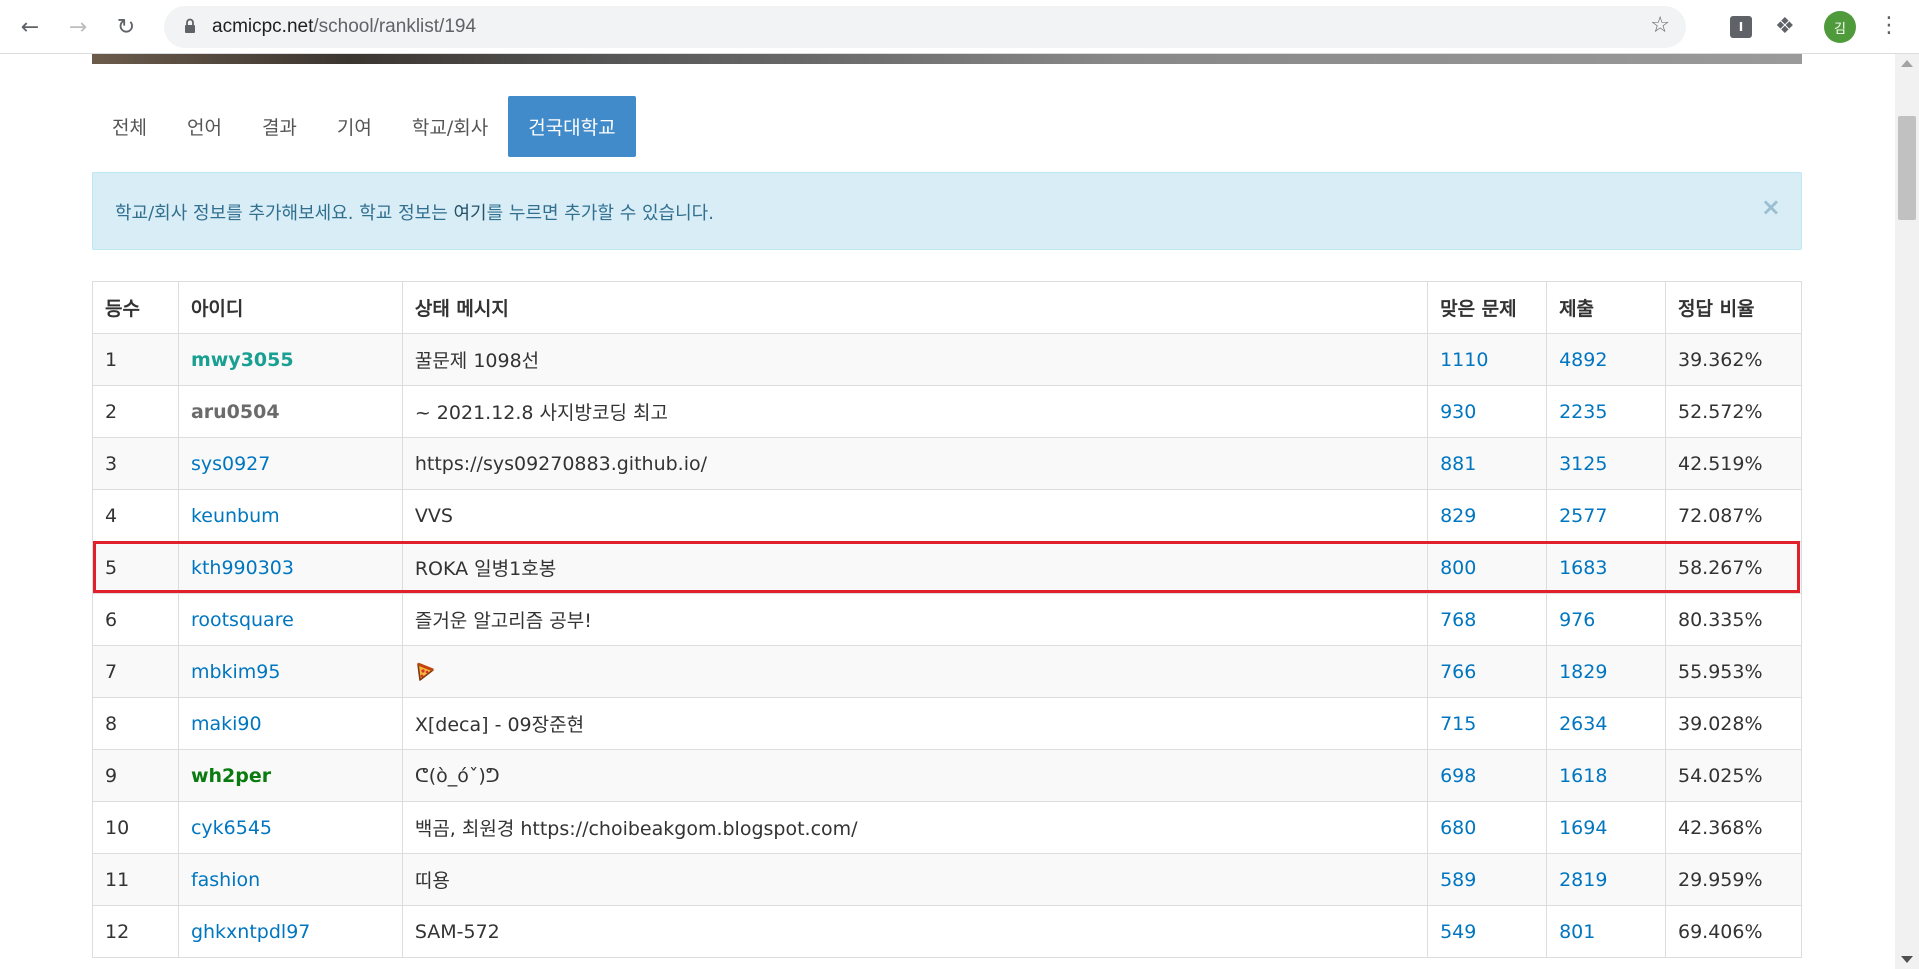 The width and height of the screenshot is (1919, 969). Describe the element at coordinates (1458, 932) in the screenshot. I see `solved-count-link: 549` at that location.